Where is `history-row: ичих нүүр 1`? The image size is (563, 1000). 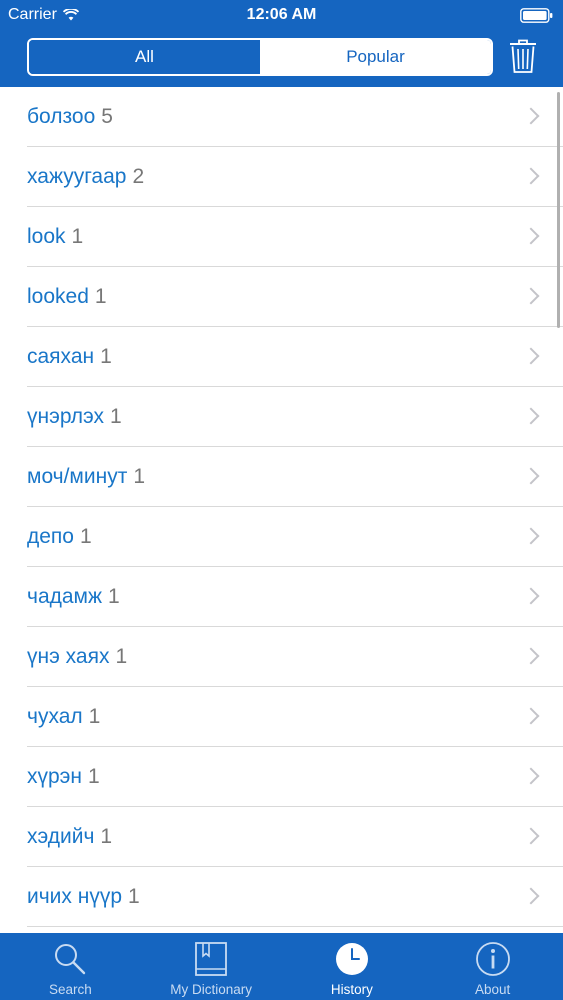
history-row: ичих нүүр 1 is located at coordinates (295, 897).